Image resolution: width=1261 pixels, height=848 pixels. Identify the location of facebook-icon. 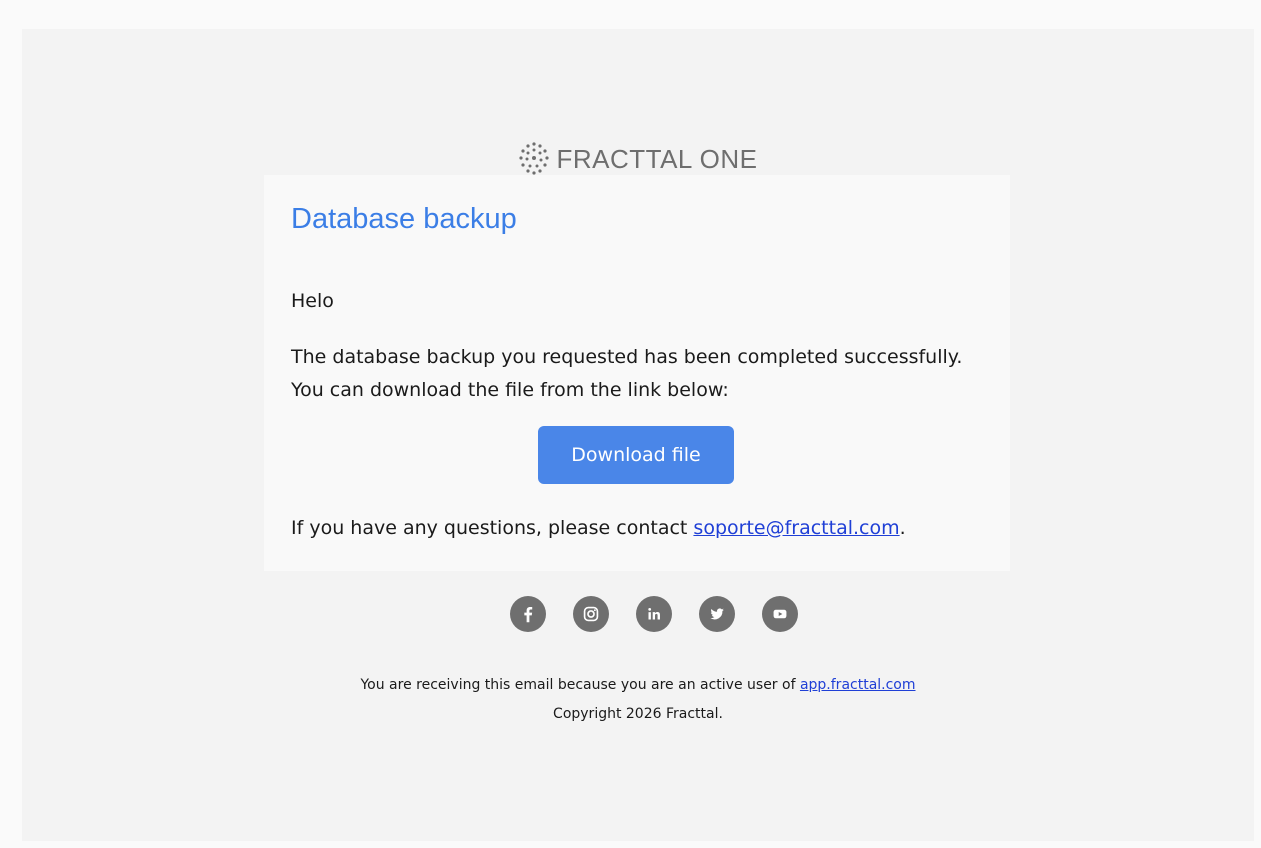
(528, 614).